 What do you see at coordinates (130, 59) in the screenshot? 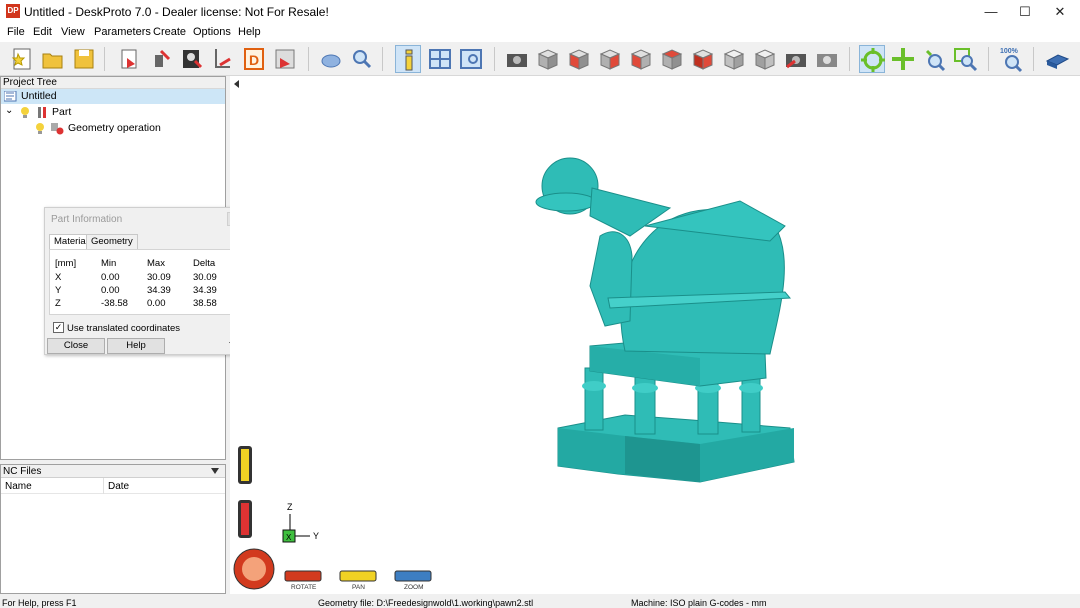
I see `import-geometry-icon` at bounding box center [130, 59].